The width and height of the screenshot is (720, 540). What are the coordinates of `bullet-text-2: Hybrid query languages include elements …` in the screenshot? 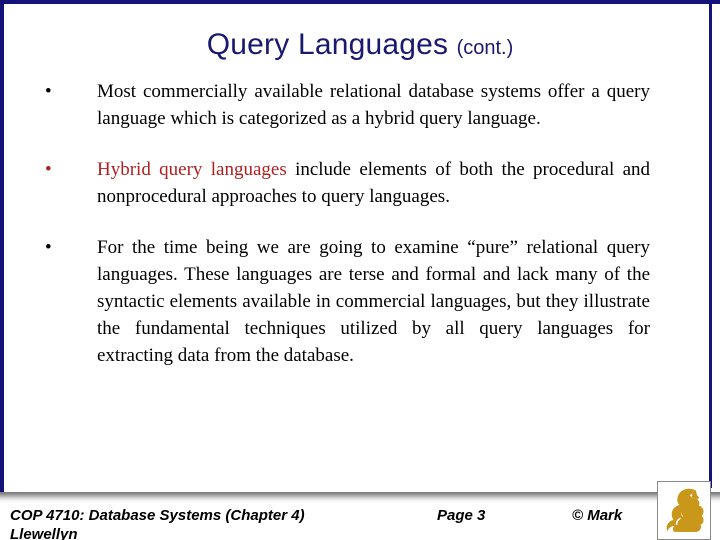 It's located at (373, 183).